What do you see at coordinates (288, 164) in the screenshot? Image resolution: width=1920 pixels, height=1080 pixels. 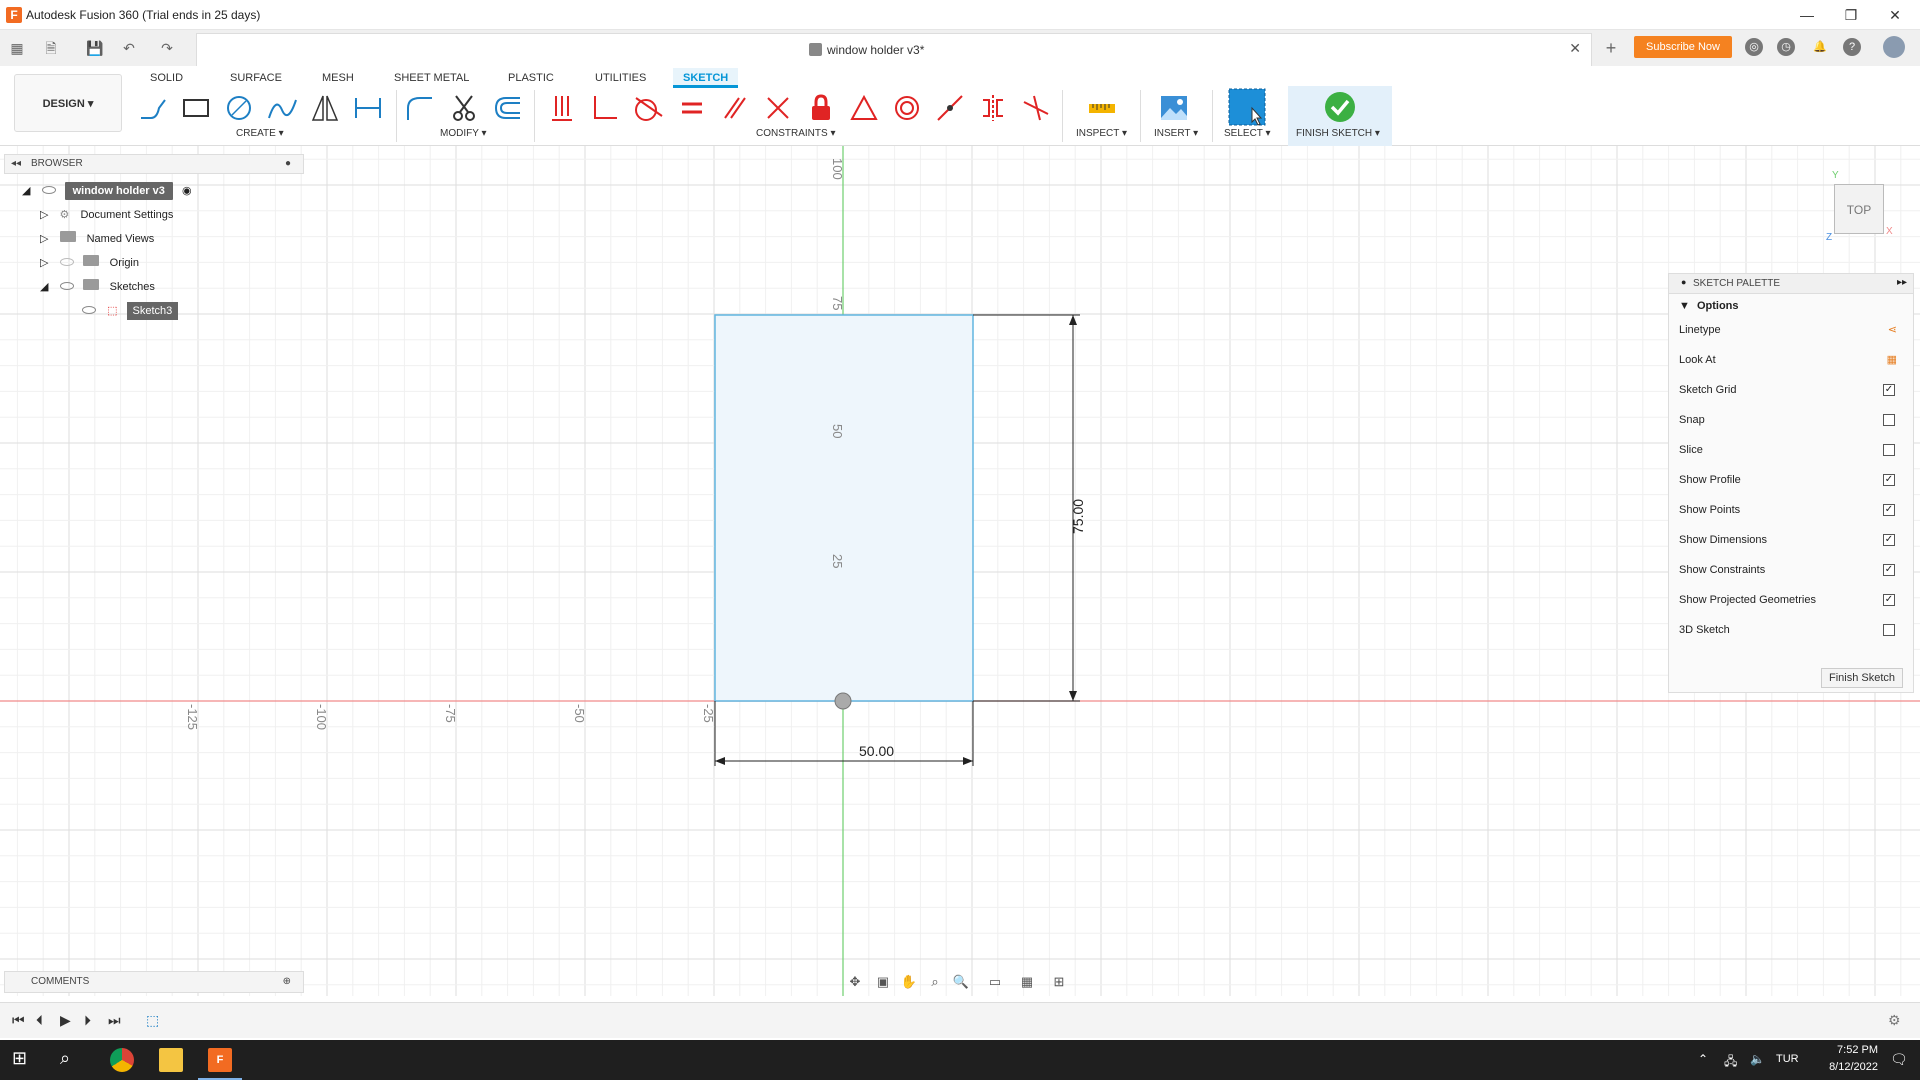 I see `browser-pin-icon: ●` at bounding box center [288, 164].